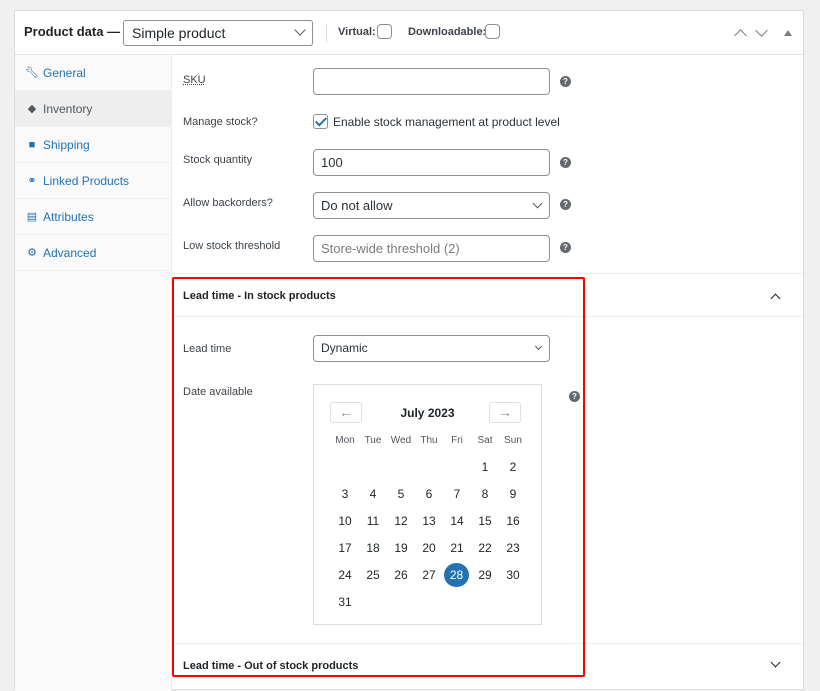  I want to click on weekday-header: Thu, so click(429, 440).